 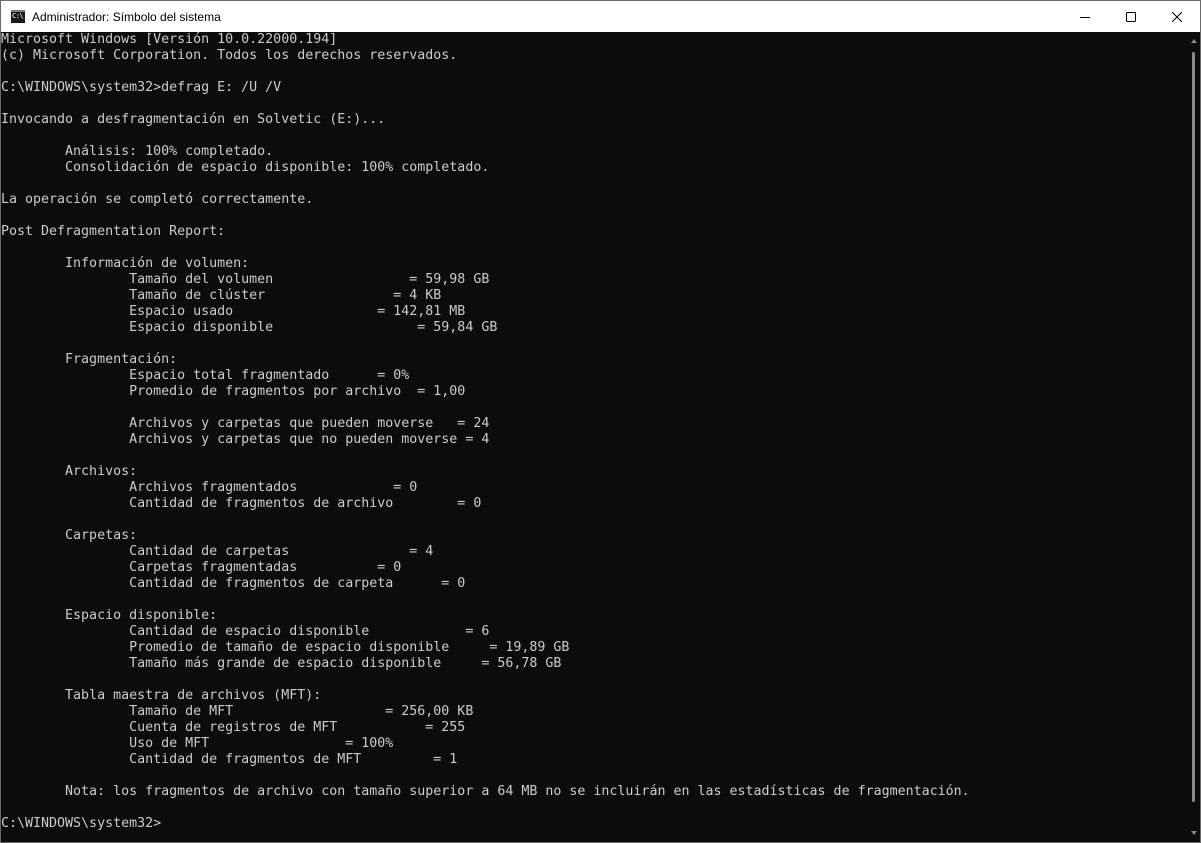 I want to click on vertical-scrollbar, so click(x=1193, y=437).